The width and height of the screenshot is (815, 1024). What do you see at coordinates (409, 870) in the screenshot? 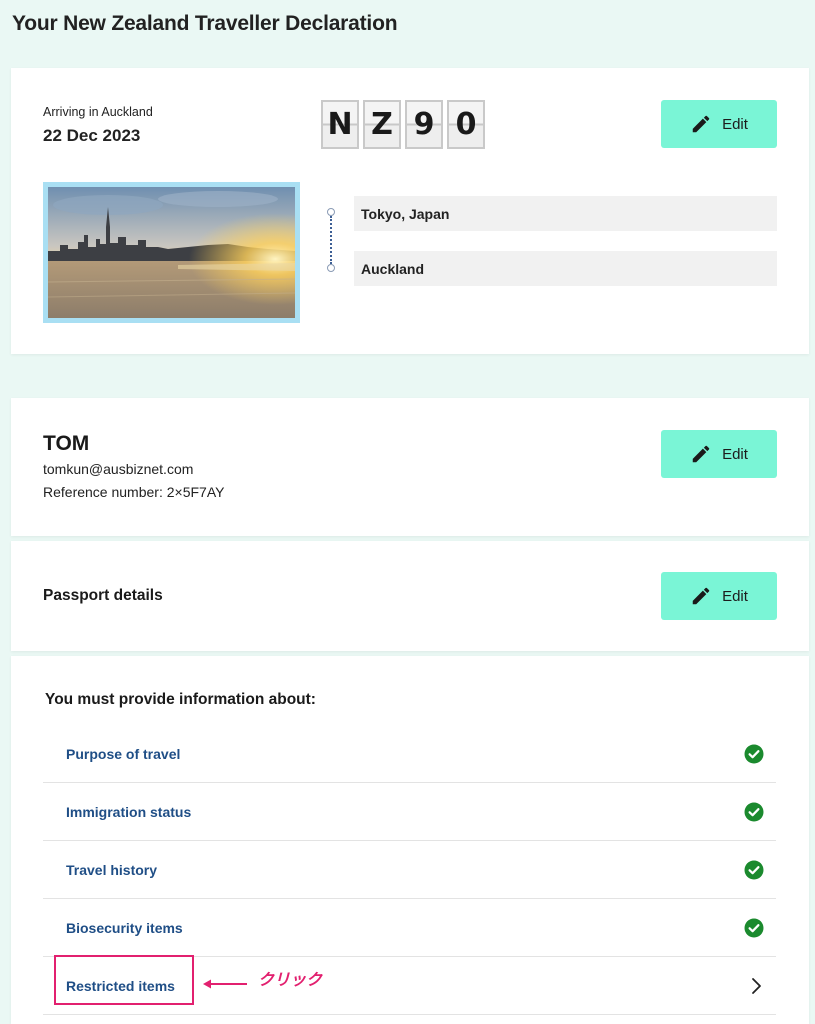
I see `info-item-travel-history: Travel history` at bounding box center [409, 870].